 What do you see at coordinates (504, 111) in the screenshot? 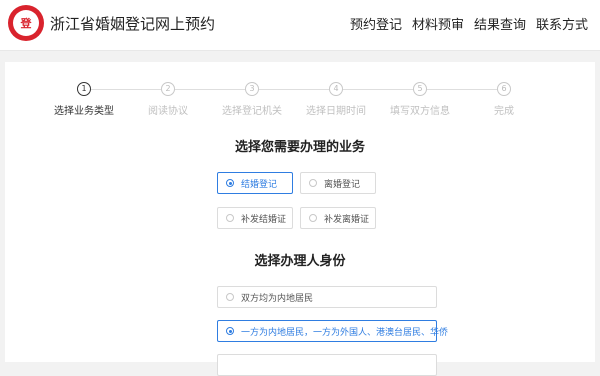
I see `step-label: 完成` at bounding box center [504, 111].